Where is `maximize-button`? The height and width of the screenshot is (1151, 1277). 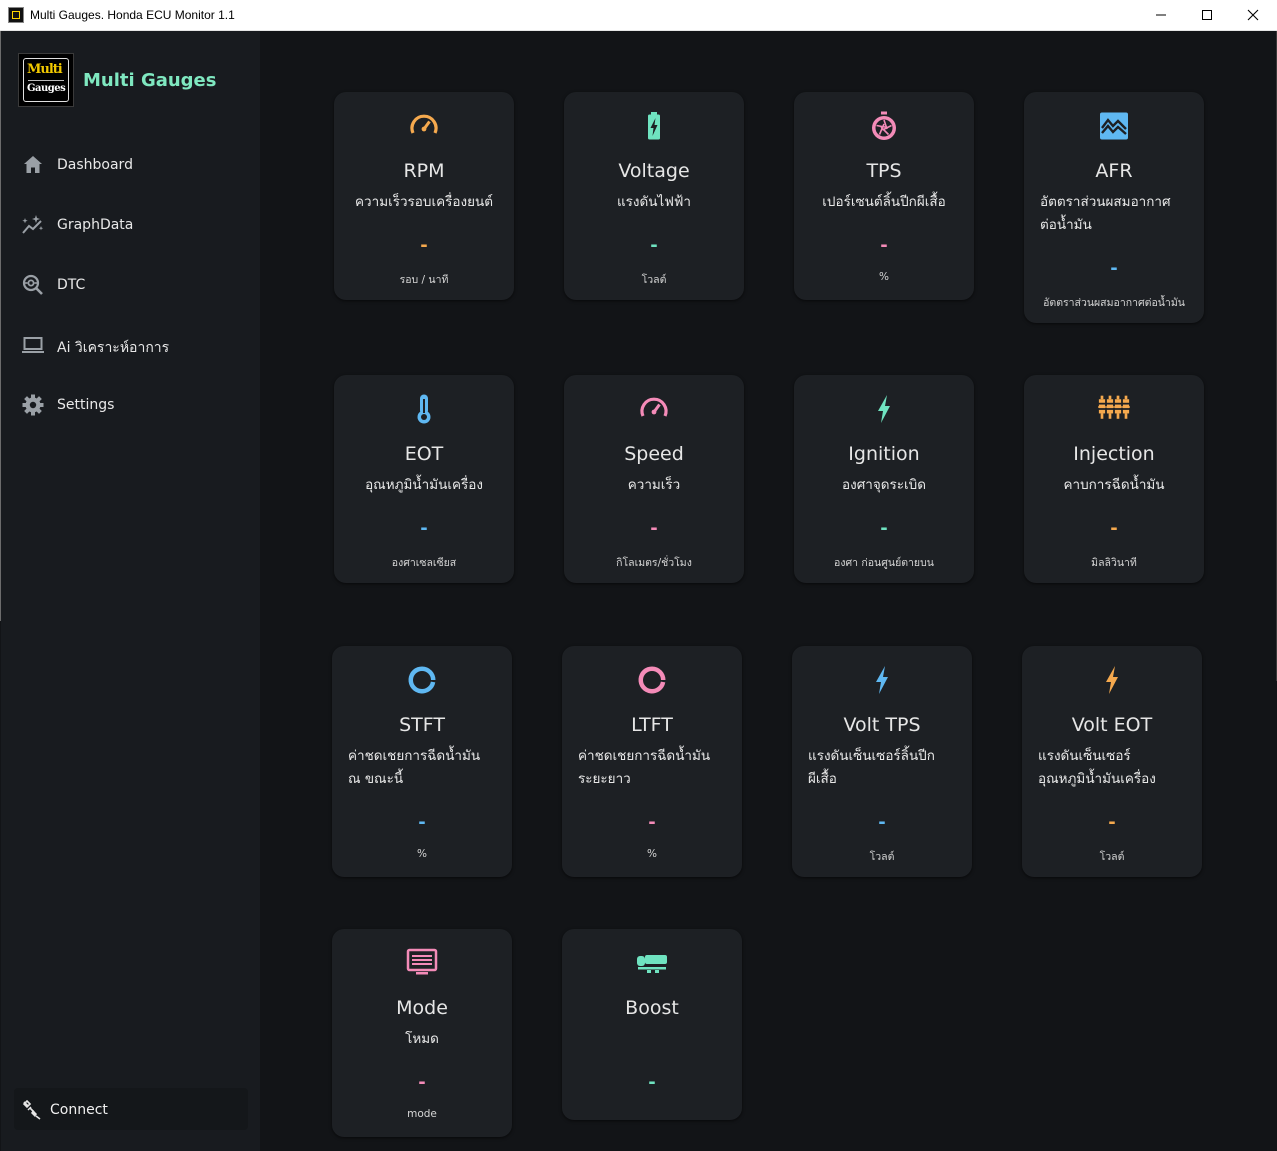
maximize-button is located at coordinates (1207, 15).